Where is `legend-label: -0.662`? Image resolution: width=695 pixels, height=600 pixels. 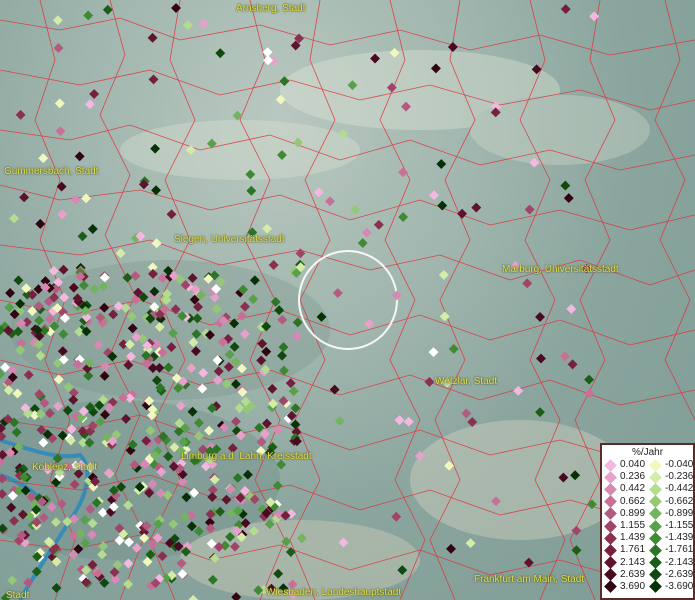
legend-label: -0.662 is located at coordinates (679, 501).